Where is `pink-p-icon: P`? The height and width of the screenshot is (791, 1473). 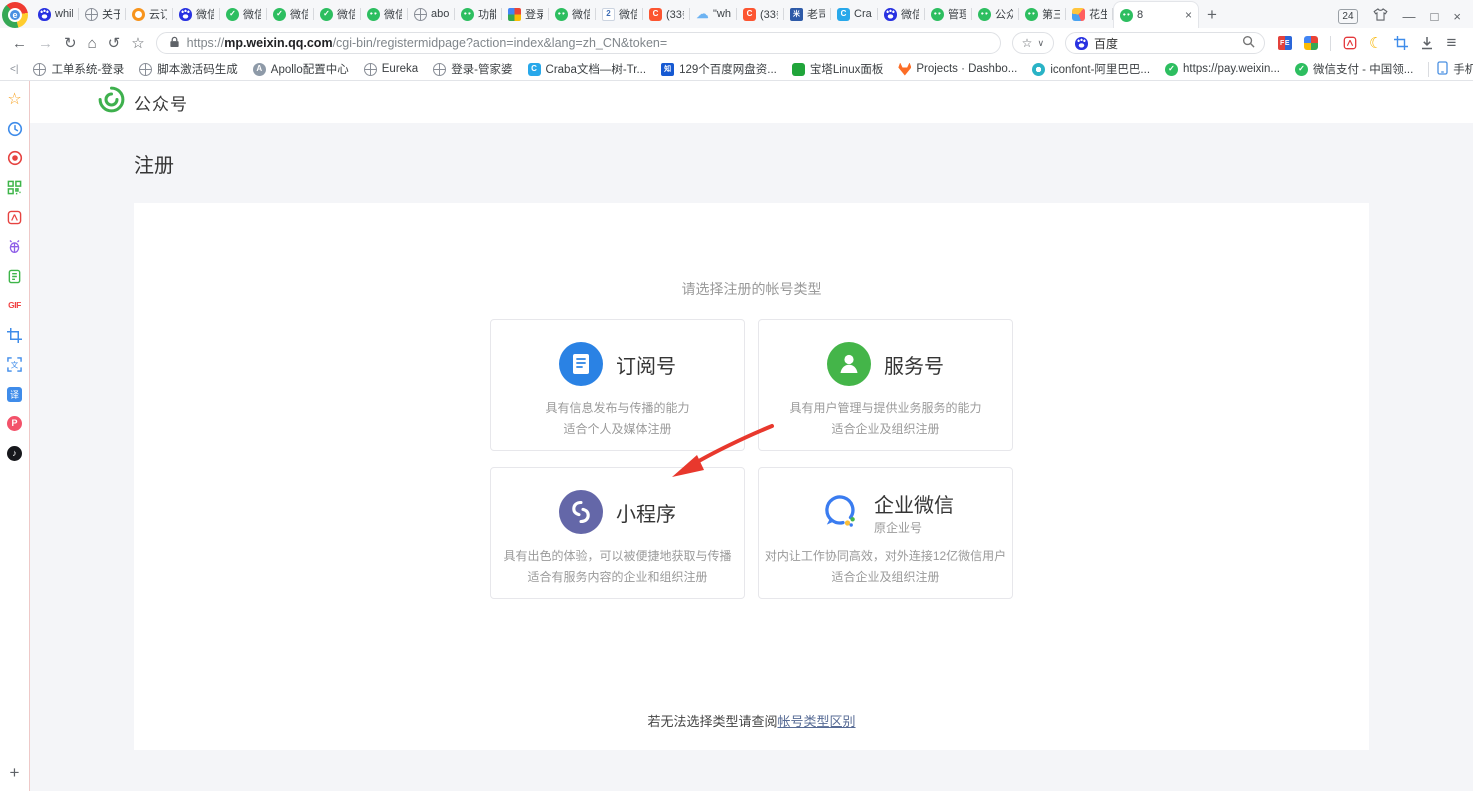
pink-p-icon: P is located at coordinates (15, 424).